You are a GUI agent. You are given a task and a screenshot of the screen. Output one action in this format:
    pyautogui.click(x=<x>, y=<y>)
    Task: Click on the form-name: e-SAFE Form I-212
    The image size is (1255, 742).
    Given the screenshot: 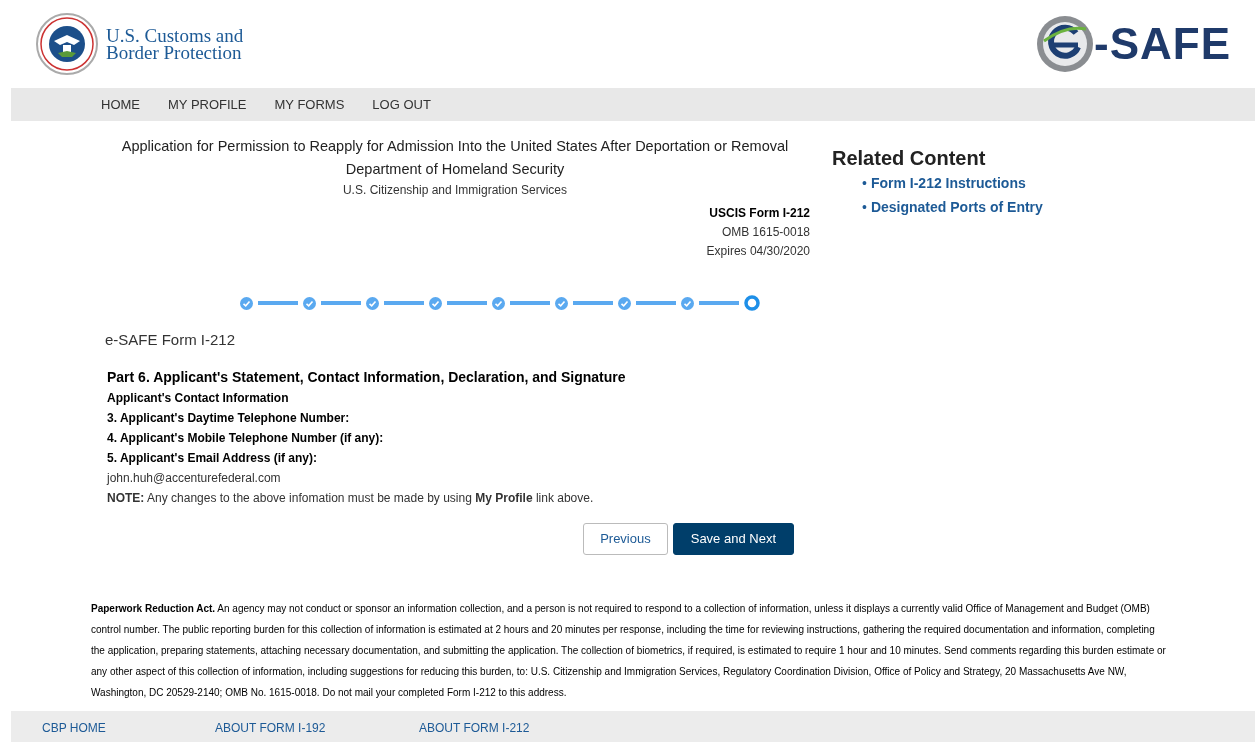 What is the action you would take?
    pyautogui.click(x=171, y=340)
    